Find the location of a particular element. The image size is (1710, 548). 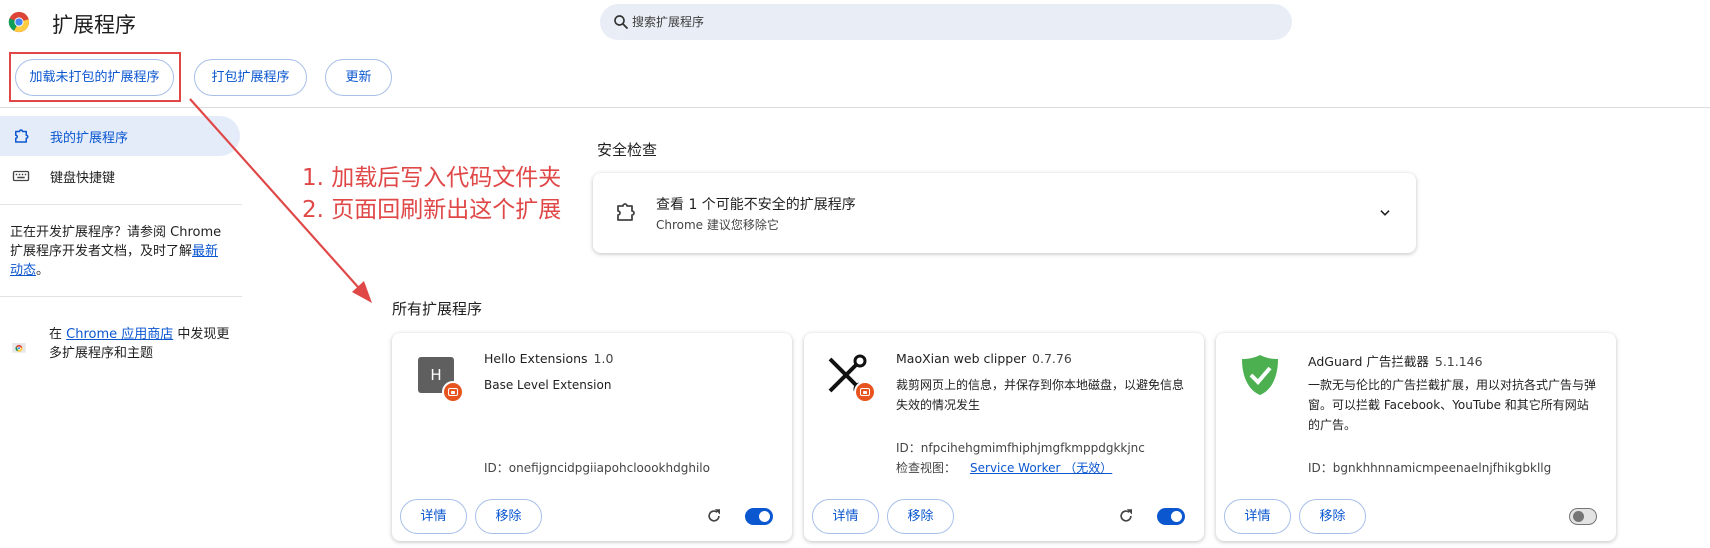

annotation-text-line2: 2. 页面回刷新出这个扩展 is located at coordinates (432, 210).